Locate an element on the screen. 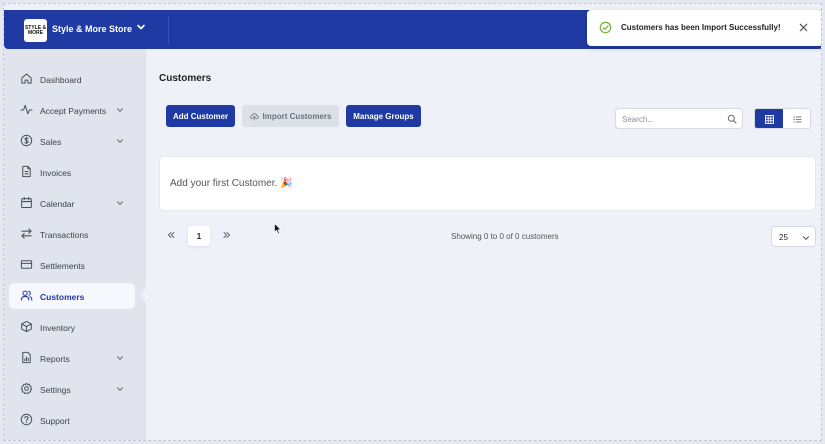 This screenshot has height=444, width=825. sidebar-item-label: Support is located at coordinates (55, 421).